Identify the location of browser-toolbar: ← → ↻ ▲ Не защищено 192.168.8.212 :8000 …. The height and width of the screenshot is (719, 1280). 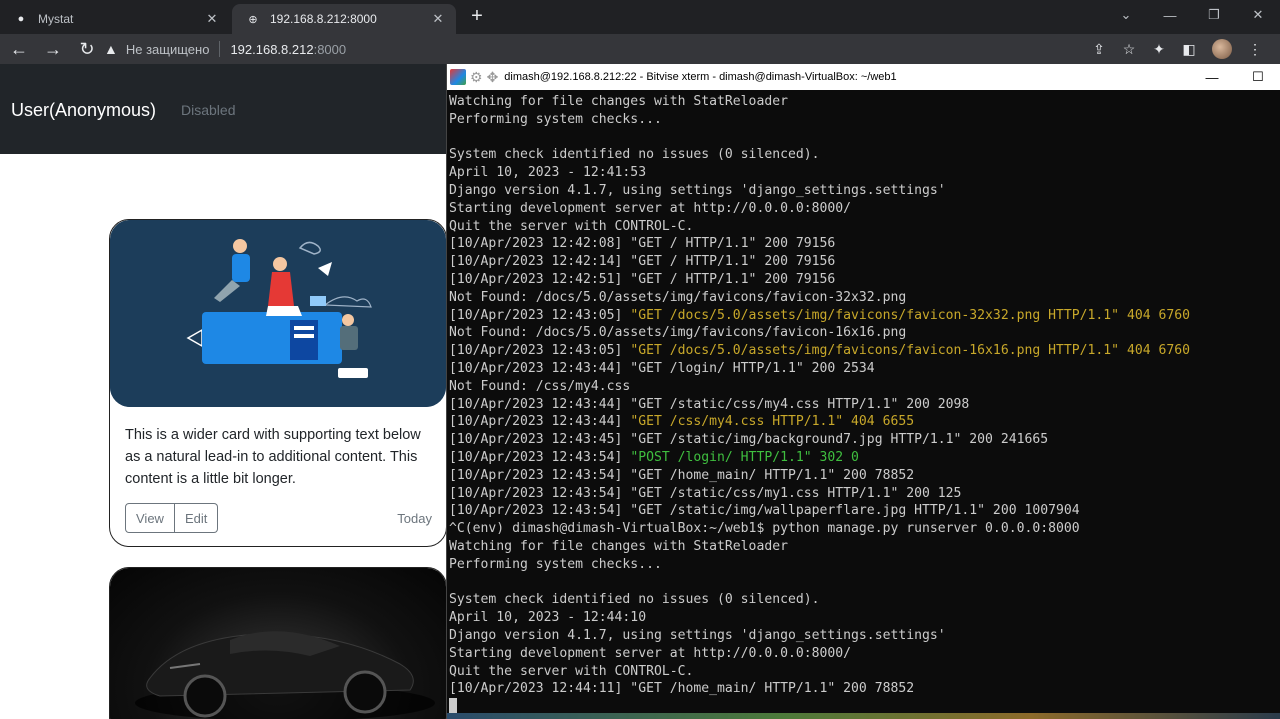
(640, 49).